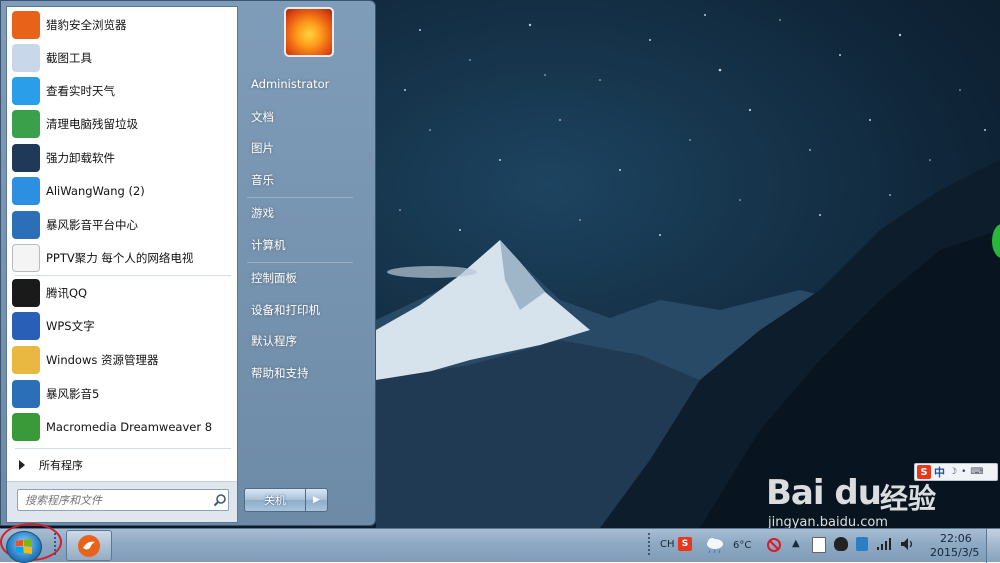 The height and width of the screenshot is (563, 1000). What do you see at coordinates (95, 191) in the screenshot?
I see `program-item-label: AliWangWang (2)` at bounding box center [95, 191].